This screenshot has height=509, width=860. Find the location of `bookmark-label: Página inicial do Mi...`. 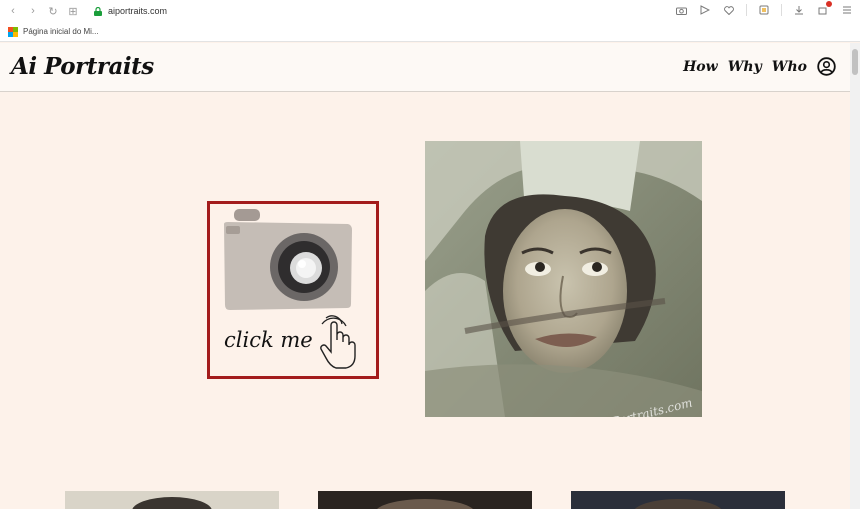

bookmark-label: Página inicial do Mi... is located at coordinates (61, 31).